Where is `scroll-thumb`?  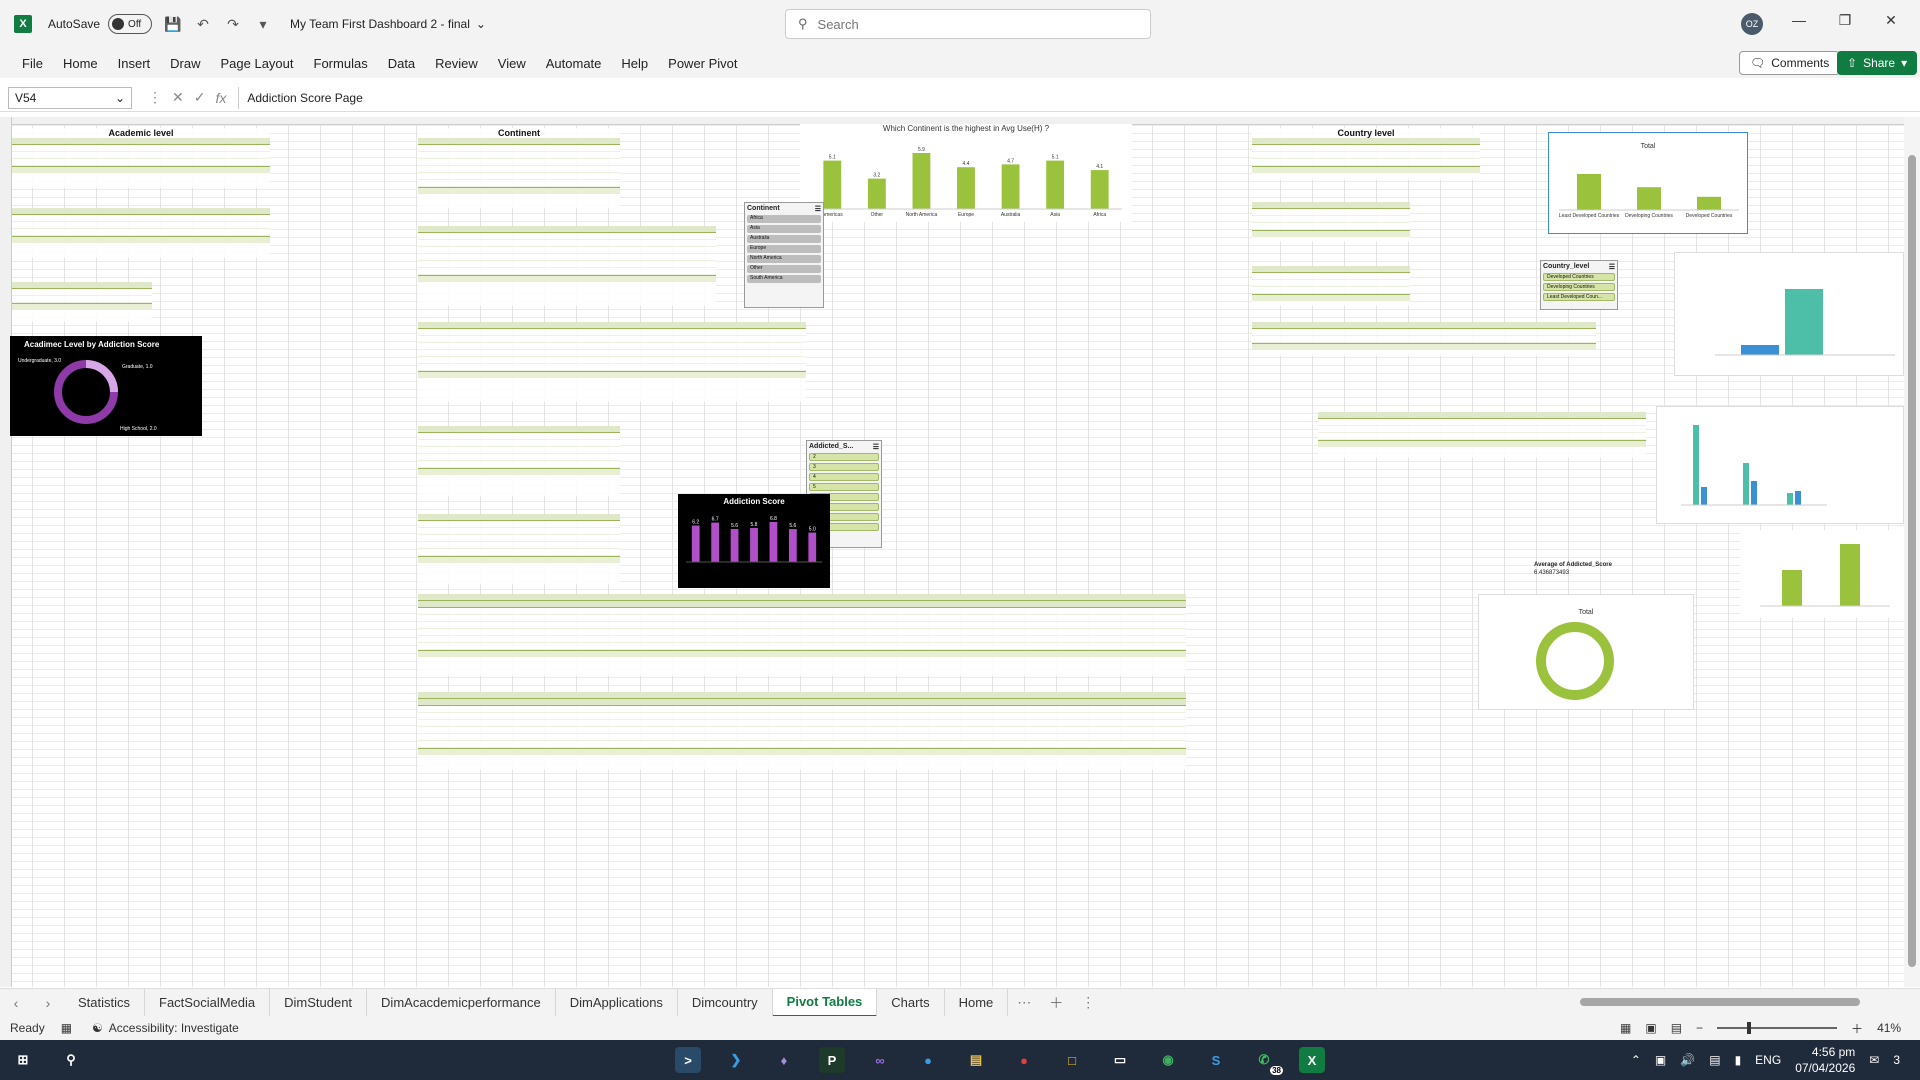
scroll-thumb is located at coordinates (1912, 561).